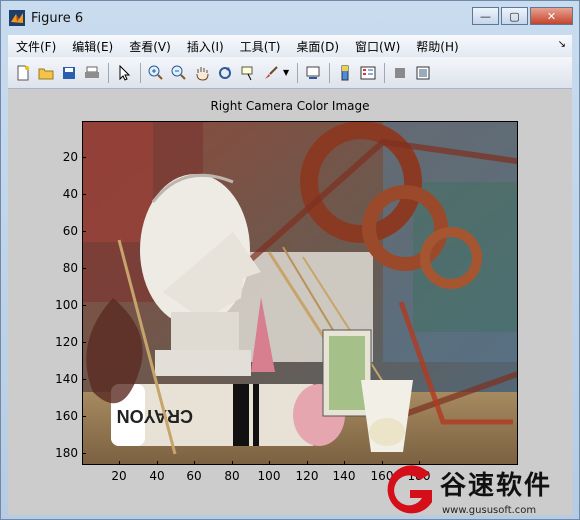 The height and width of the screenshot is (520, 580). I want to click on menu-tools: 工具(T), so click(260, 46).